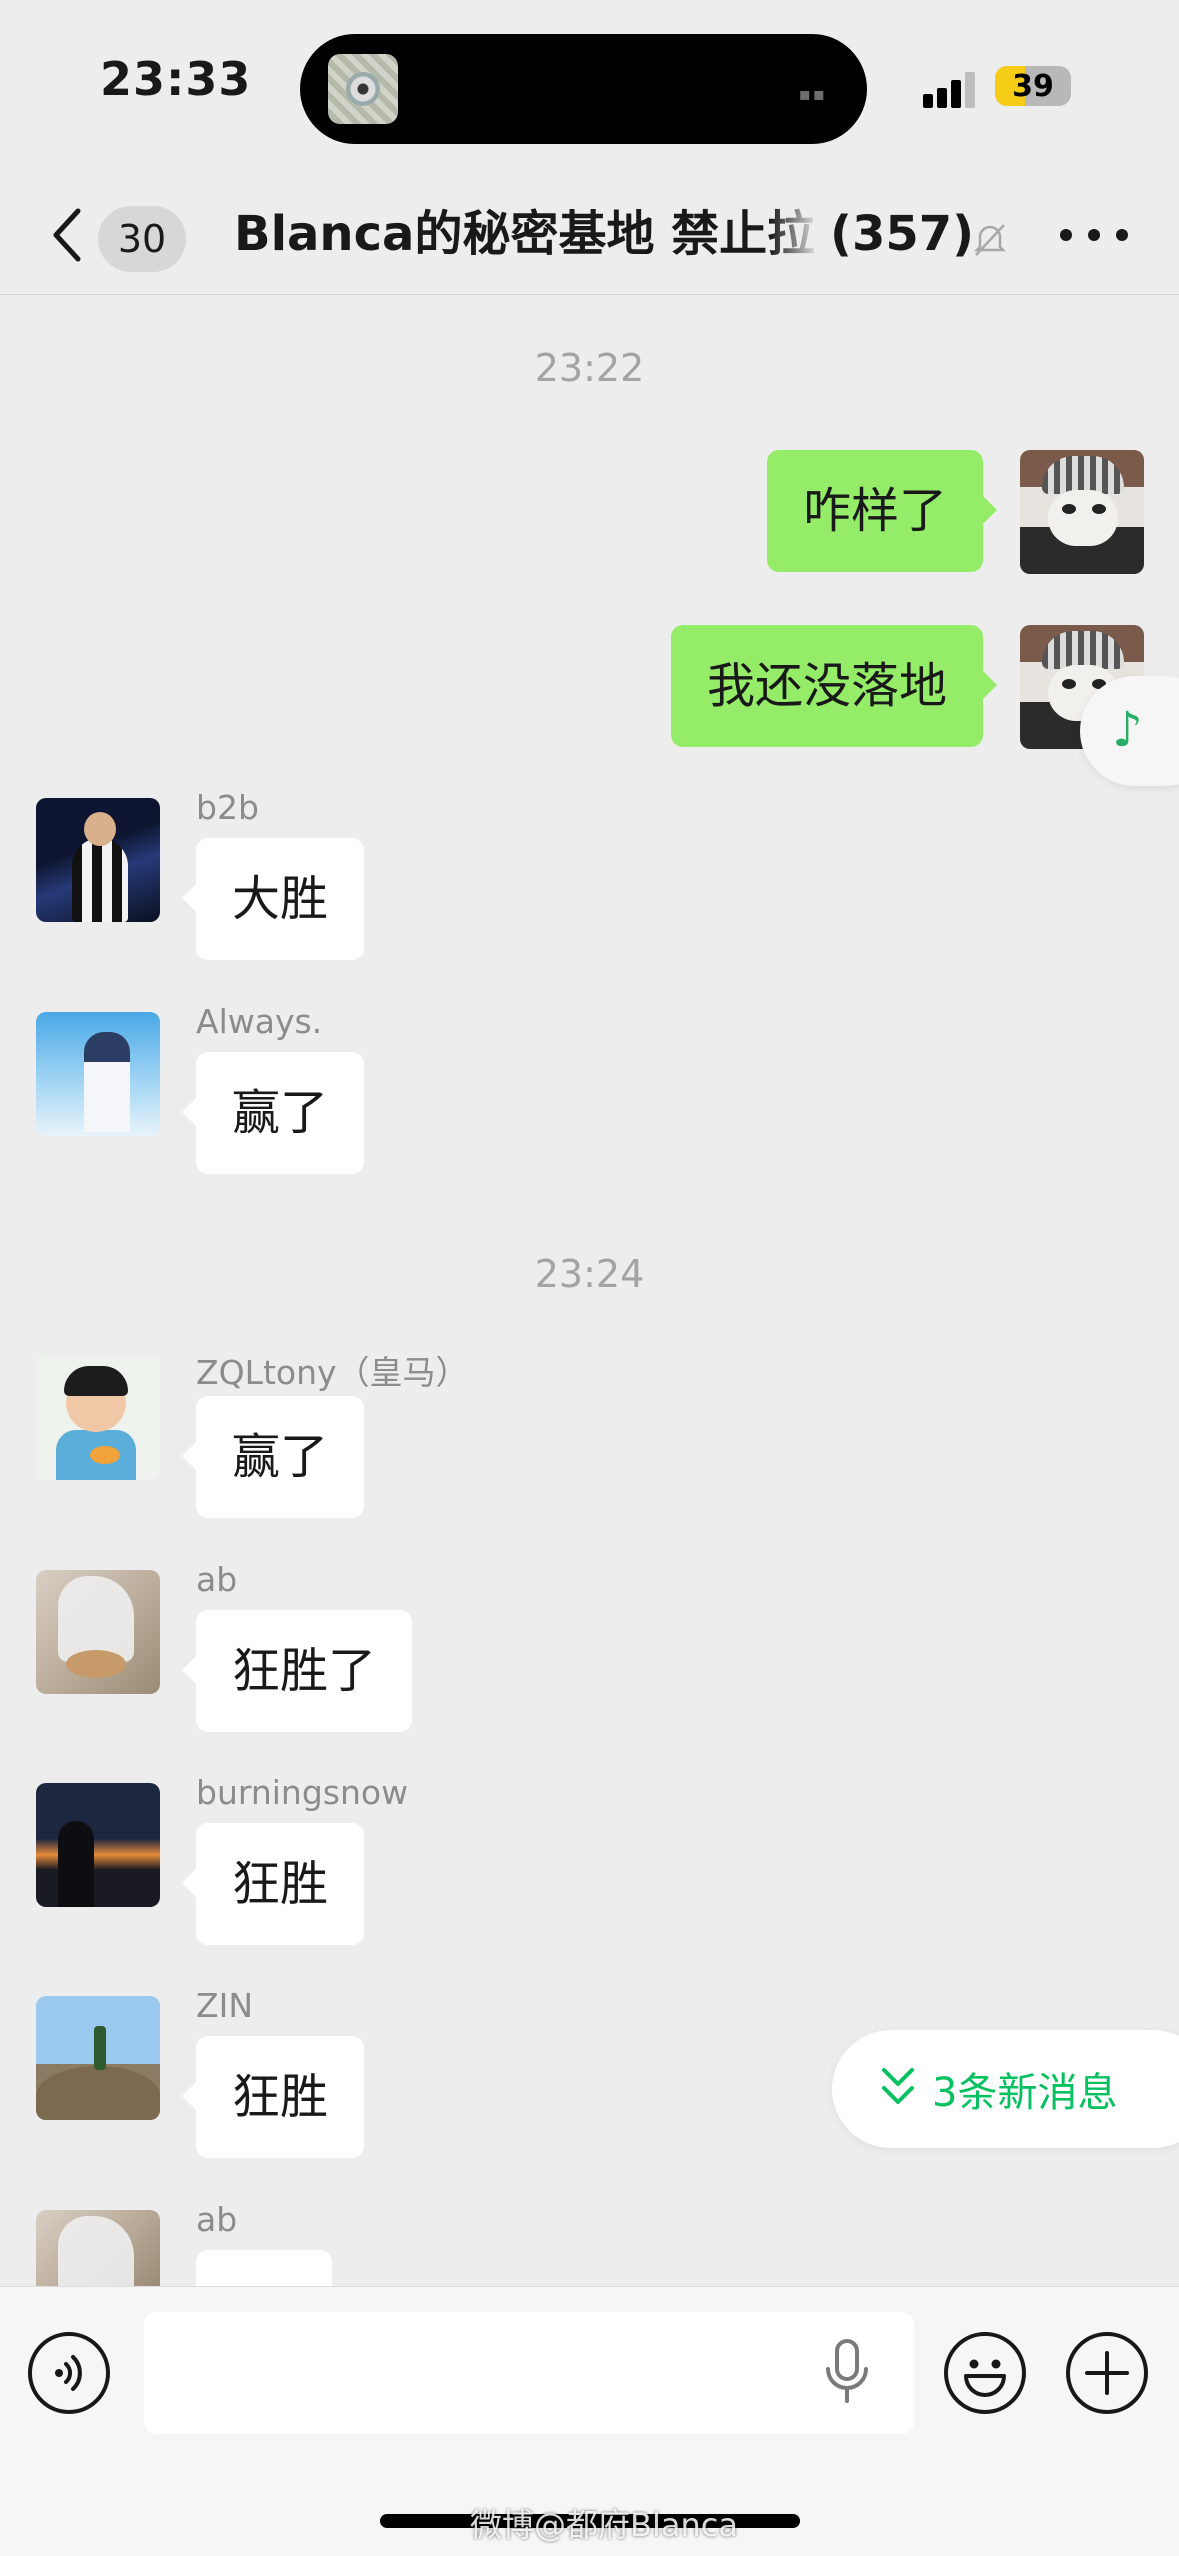 This screenshot has width=1179, height=2556. I want to click on chat-title: Blanca的秘密基地 禁止拉人, so click(524, 234).